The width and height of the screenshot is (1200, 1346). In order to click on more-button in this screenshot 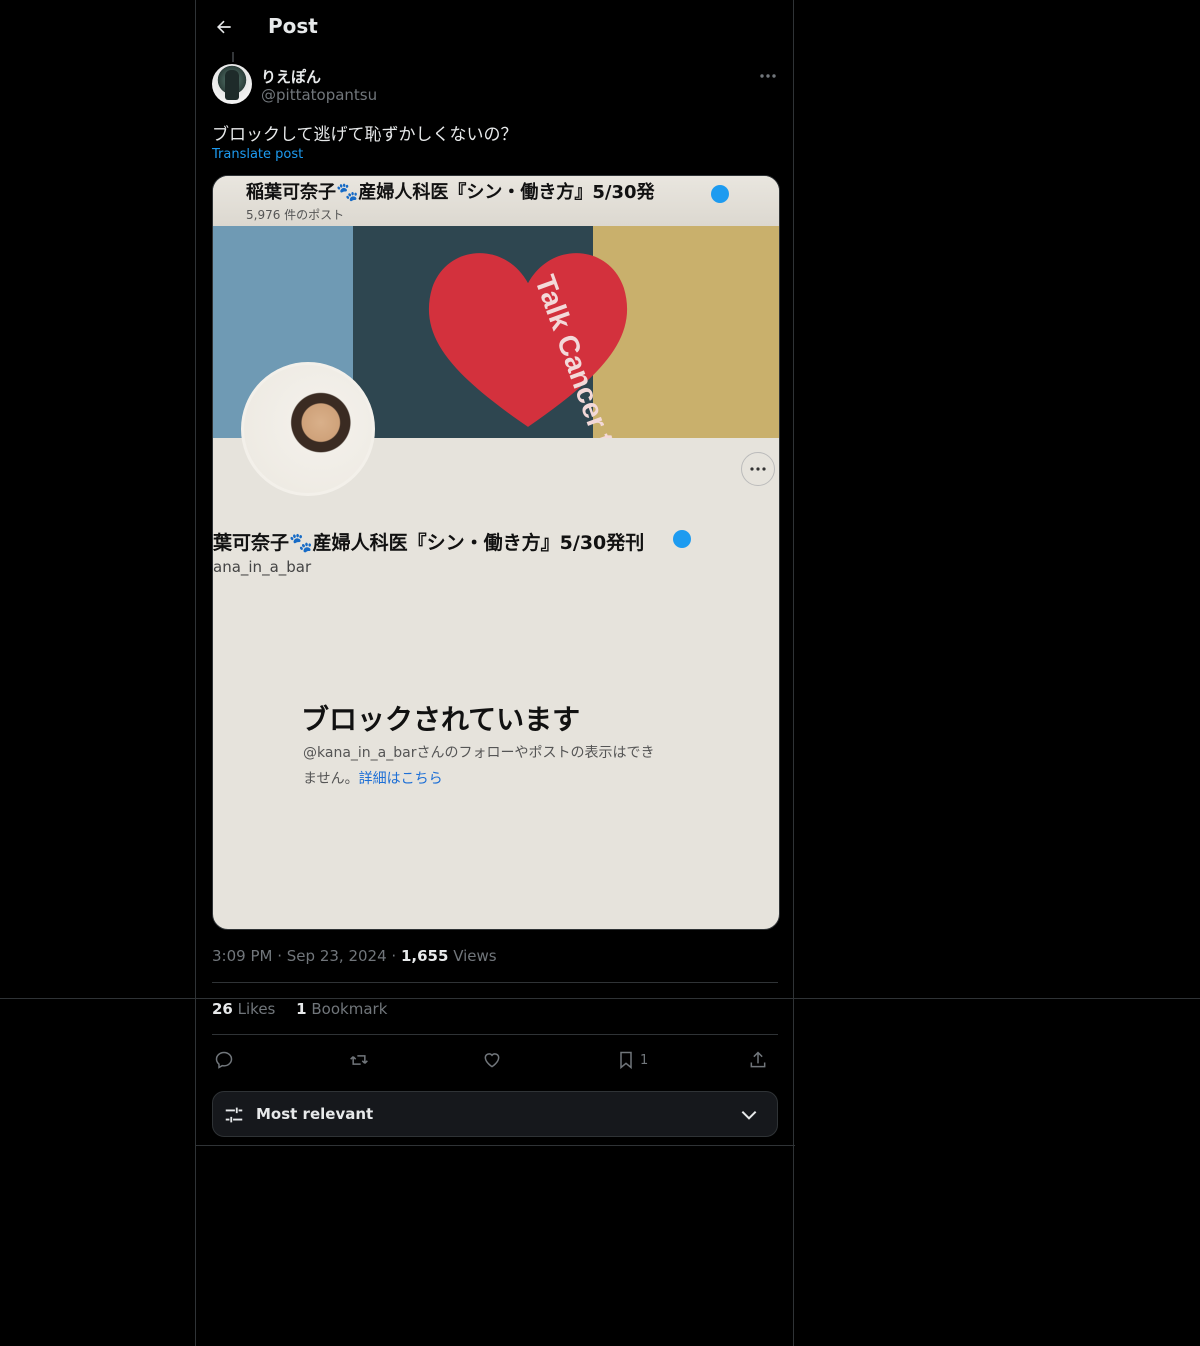, I will do `click(768, 76)`.